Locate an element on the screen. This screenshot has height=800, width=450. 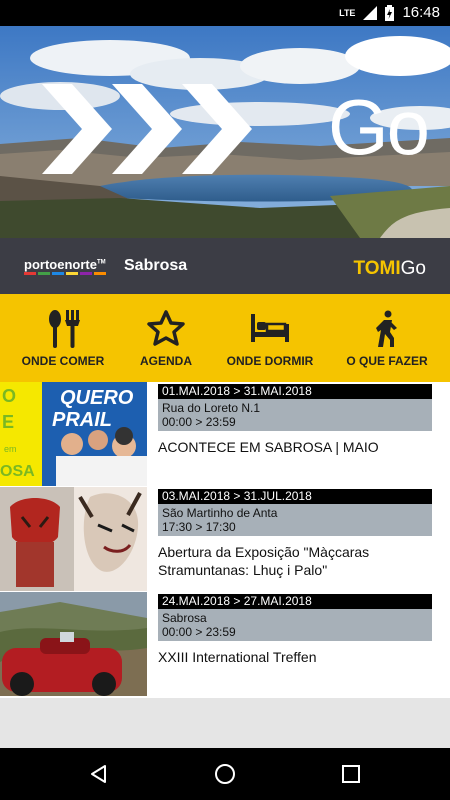
clock: 16:48 is located at coordinates (421, 12).